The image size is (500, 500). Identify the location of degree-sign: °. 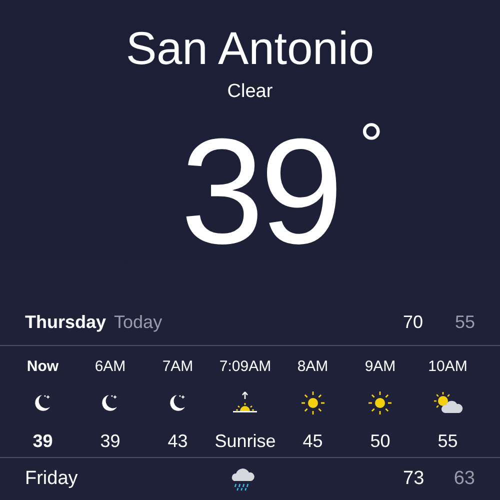
(371, 145).